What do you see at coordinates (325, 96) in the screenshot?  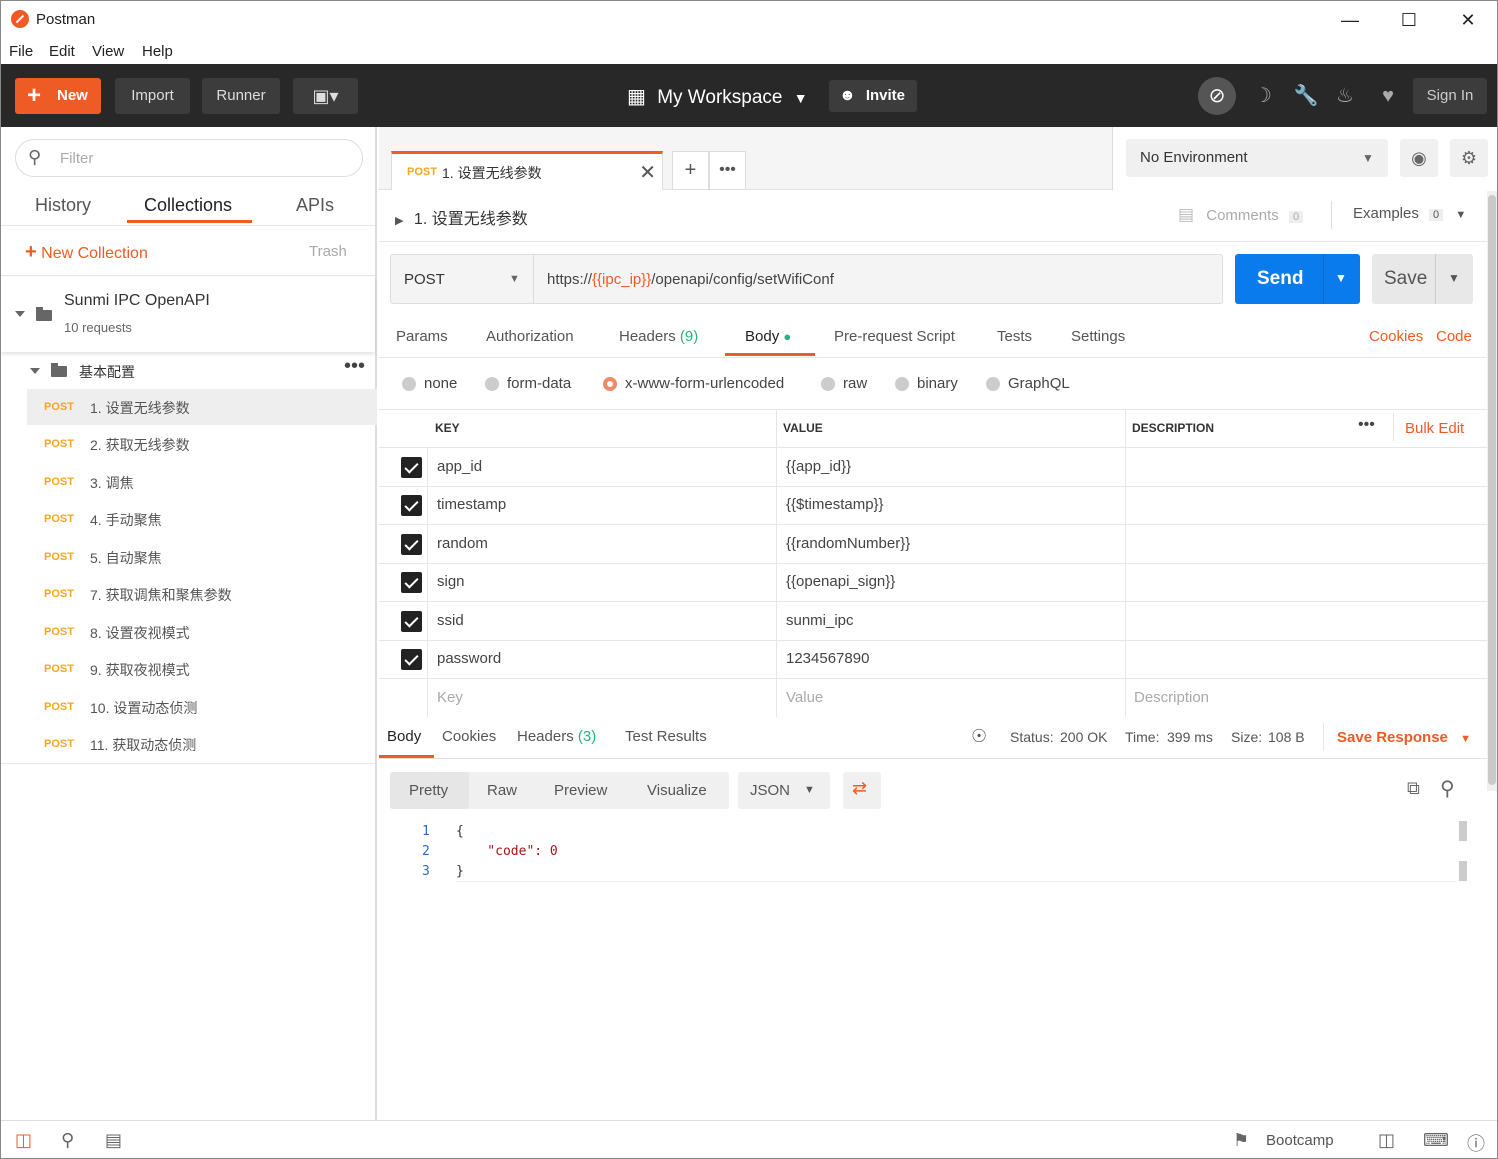 I see `new-window-button: ▣▾` at bounding box center [325, 96].